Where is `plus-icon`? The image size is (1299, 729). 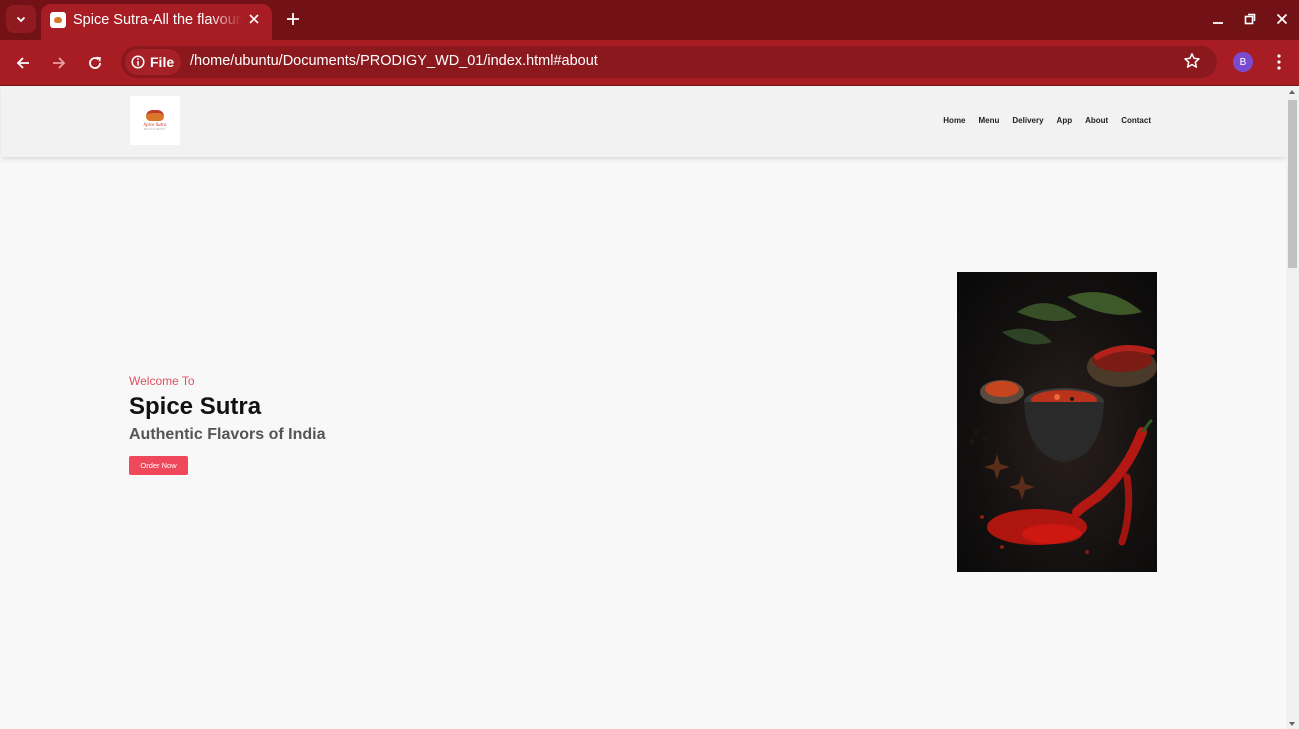
plus-icon is located at coordinates (293, 19).